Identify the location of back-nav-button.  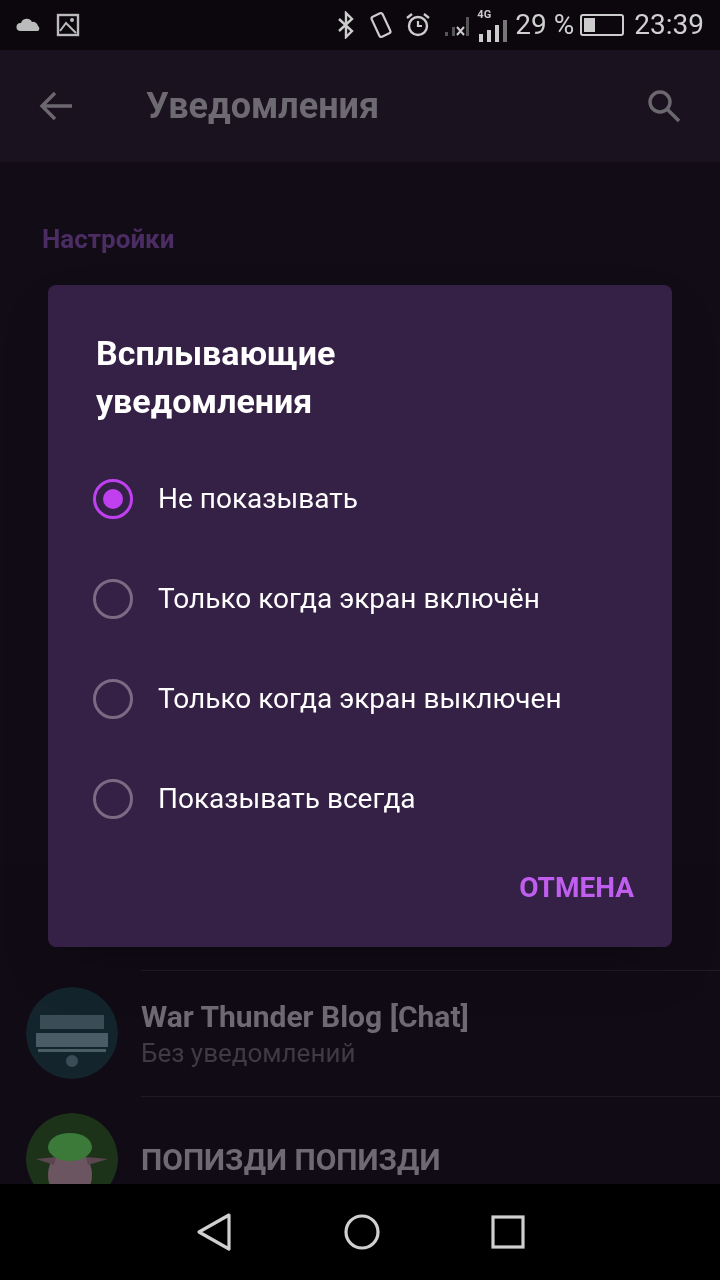
(214, 1232).